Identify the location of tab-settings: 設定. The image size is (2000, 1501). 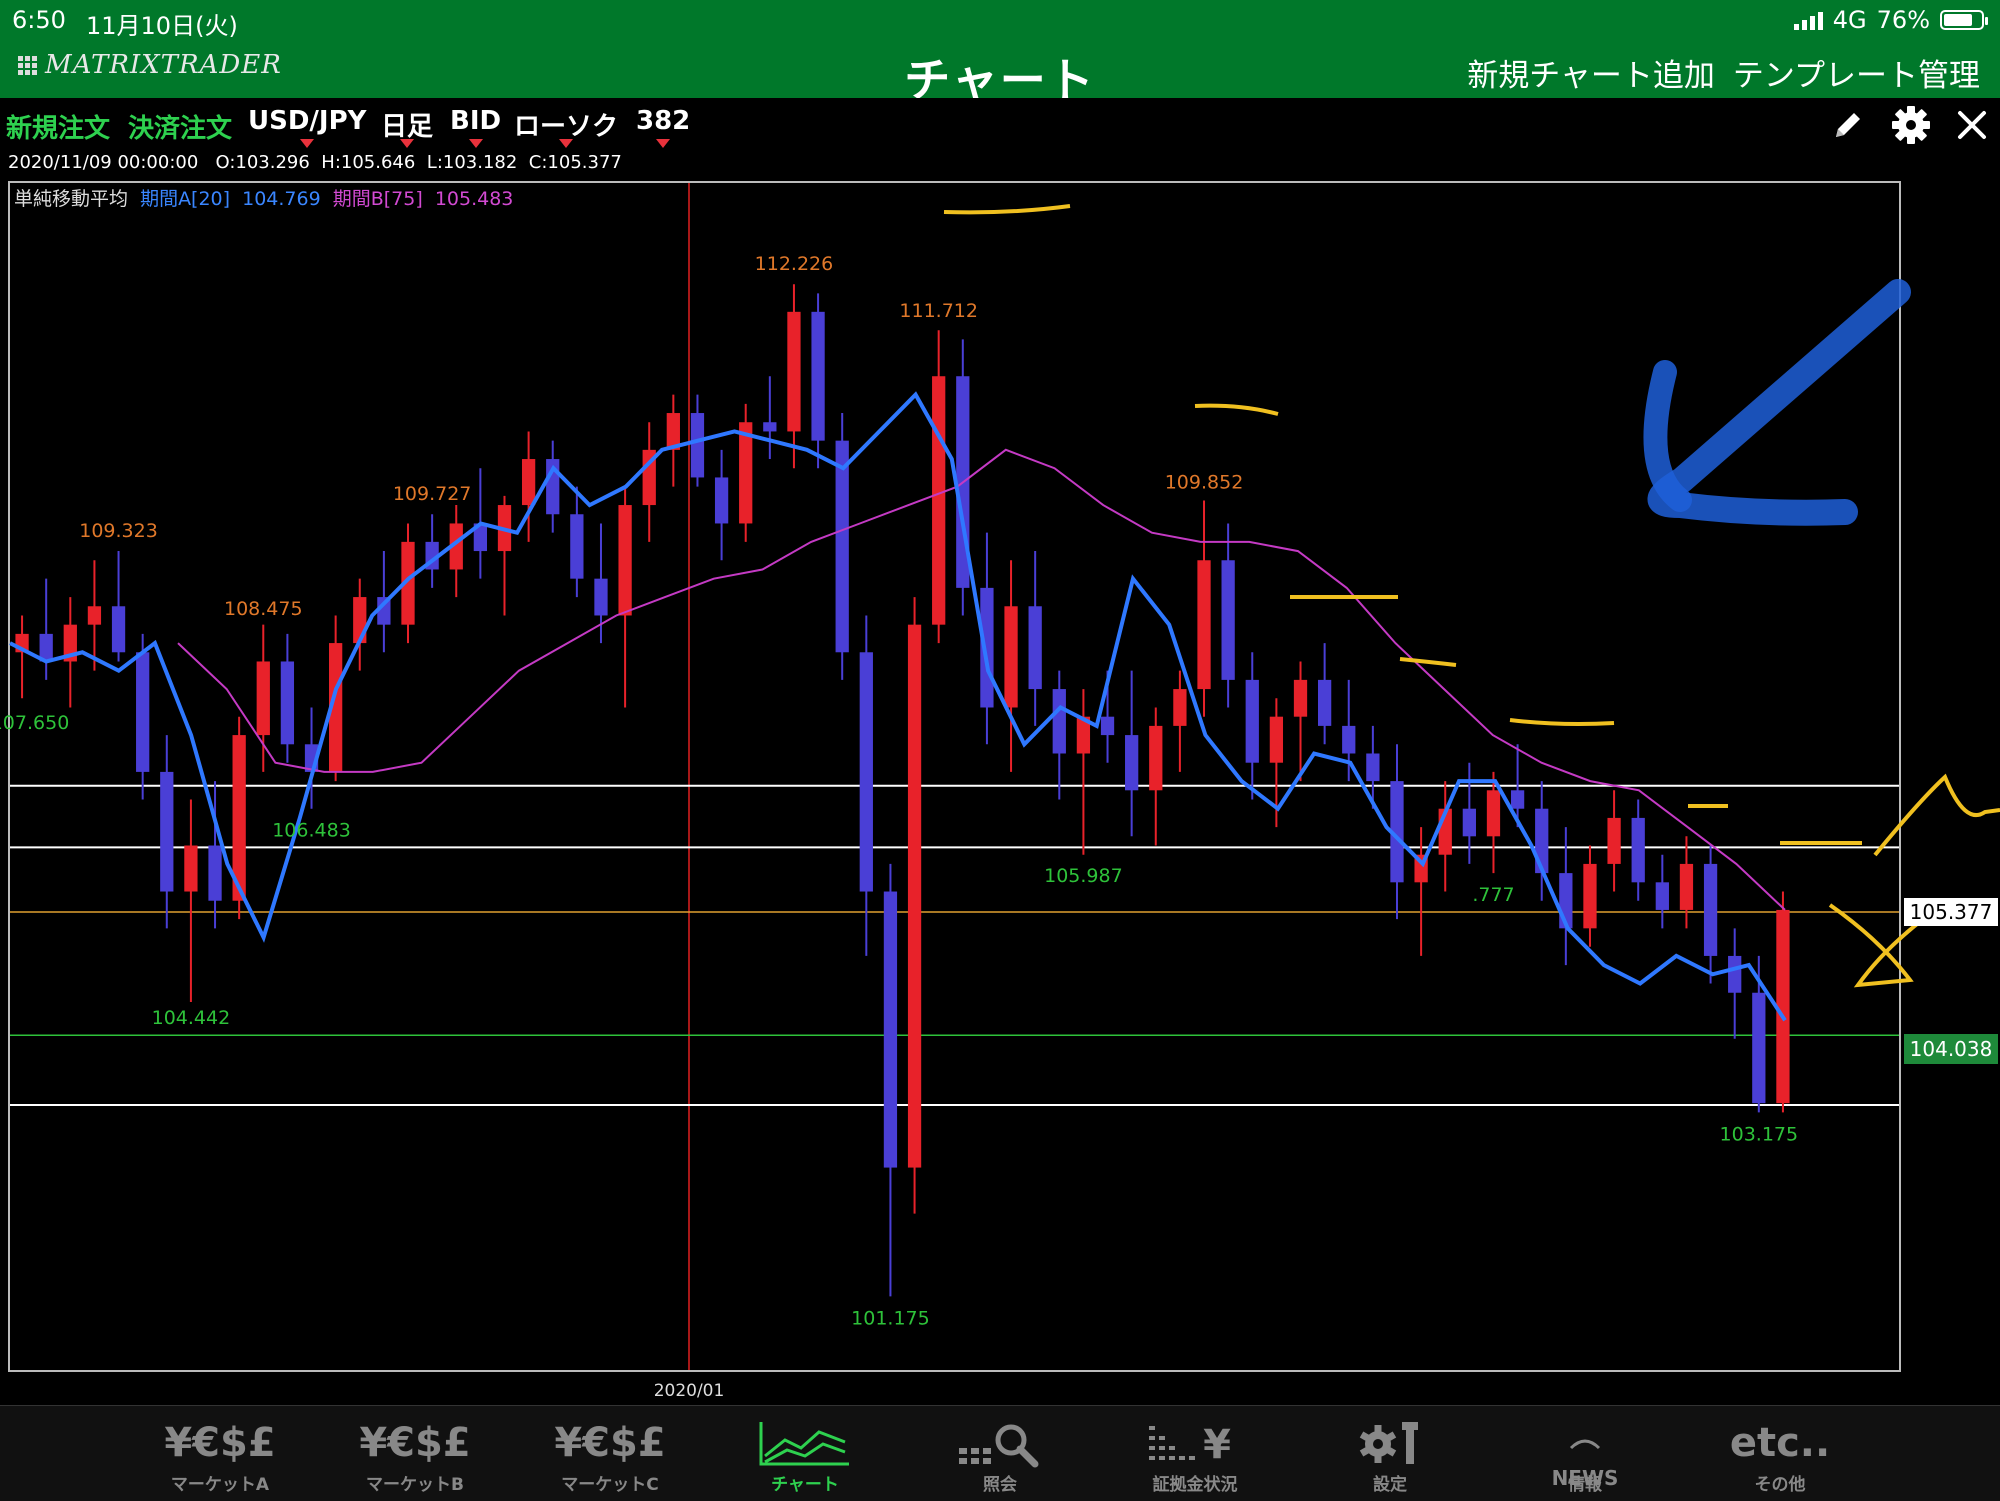
(1390, 1453).